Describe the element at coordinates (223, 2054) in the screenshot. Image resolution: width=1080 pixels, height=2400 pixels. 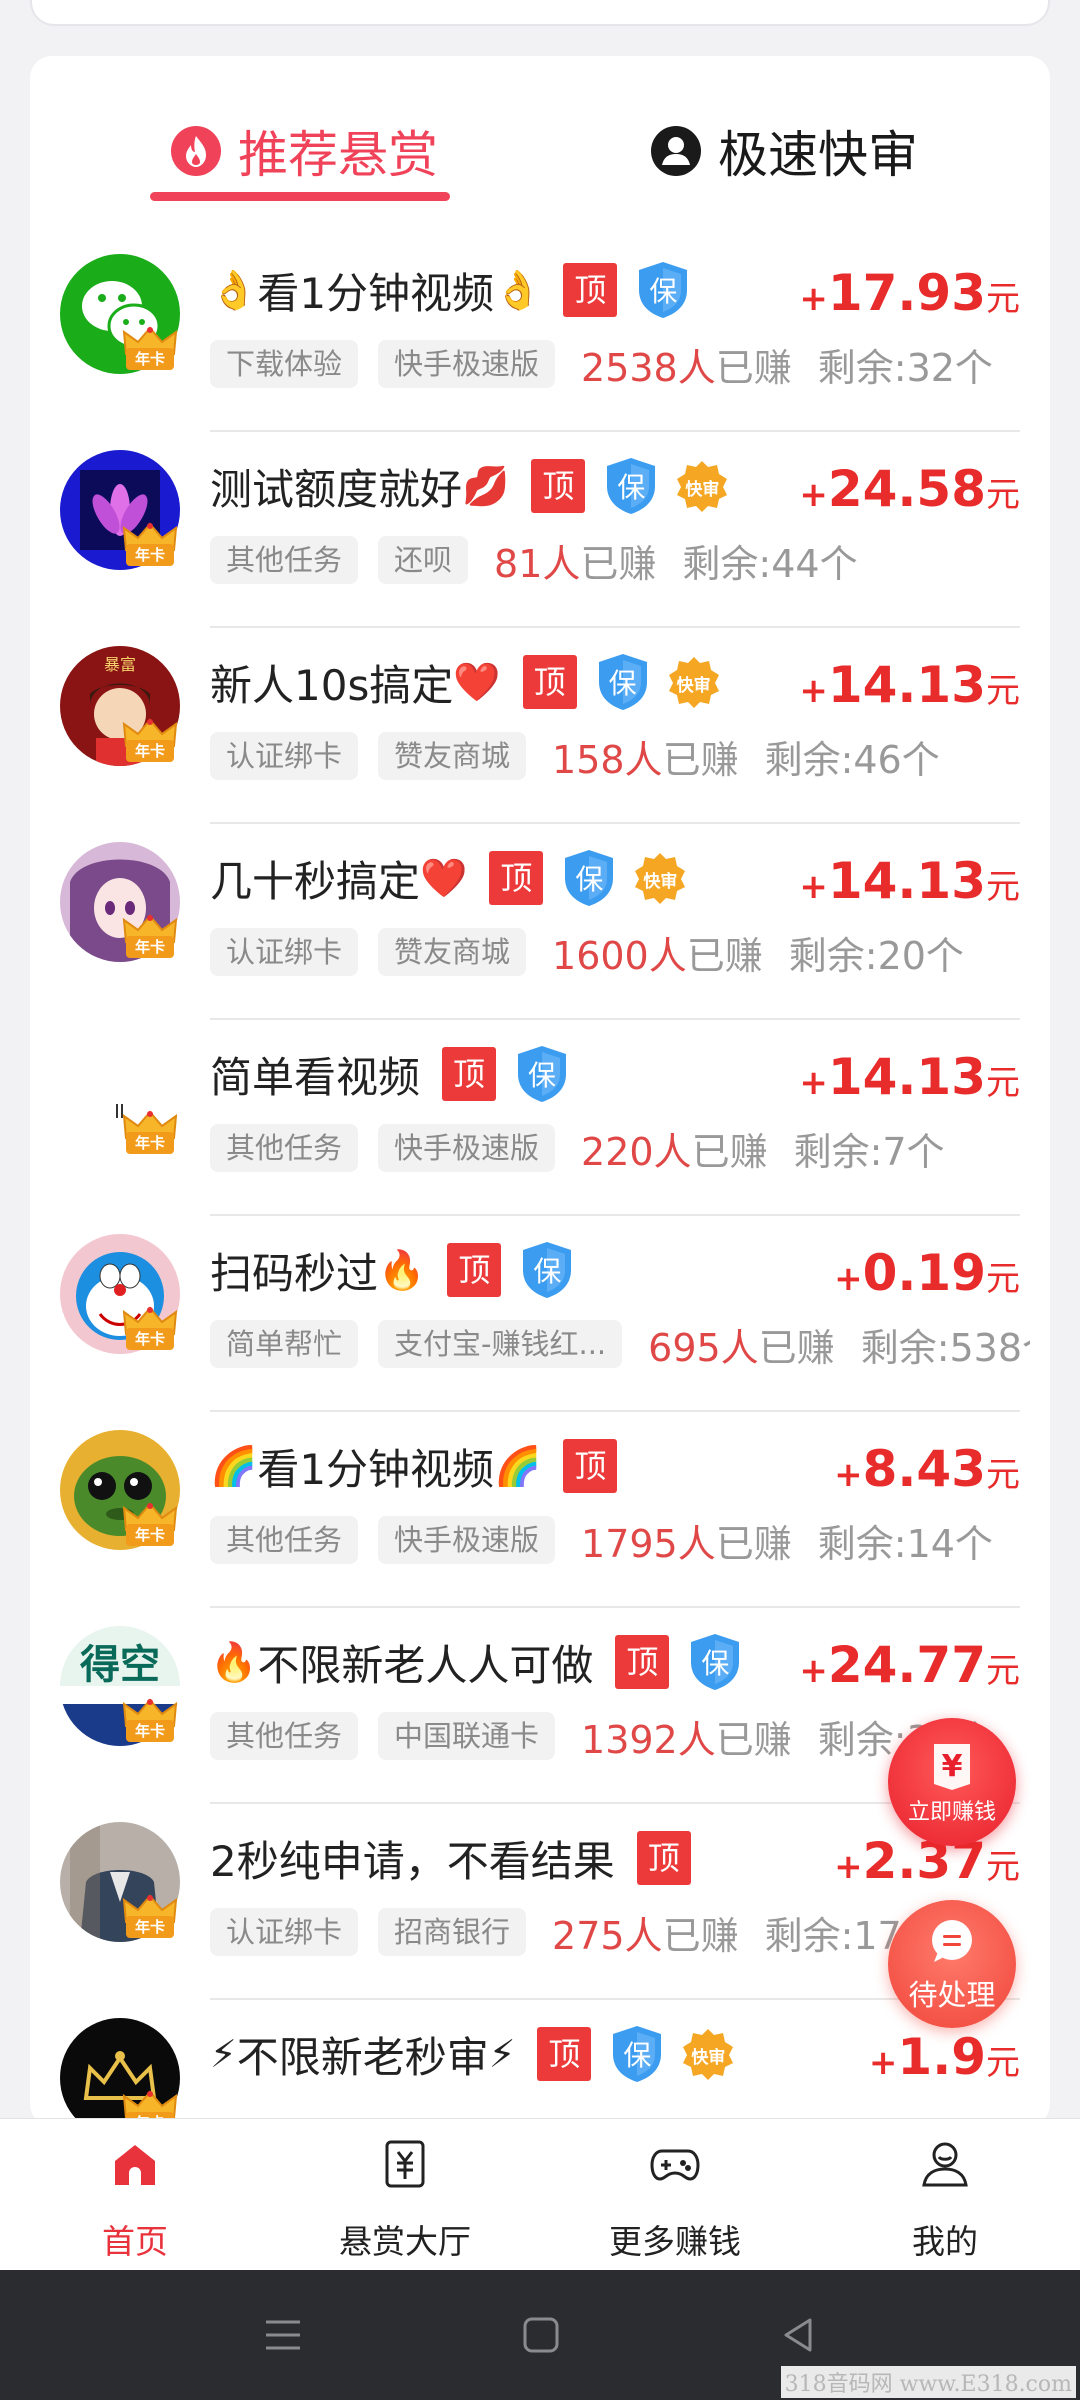
I see `title-prefix-emoji: ⚡` at that location.